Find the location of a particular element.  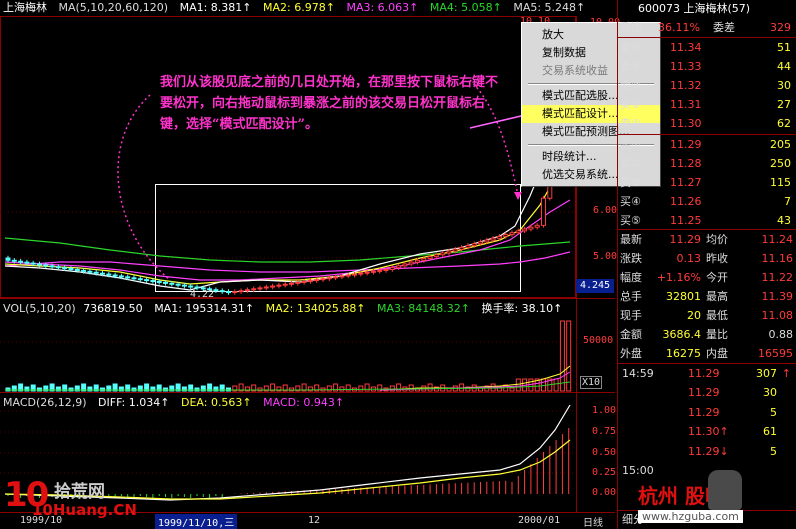

tick-price: 11.30↑ is located at coordinates (708, 432).